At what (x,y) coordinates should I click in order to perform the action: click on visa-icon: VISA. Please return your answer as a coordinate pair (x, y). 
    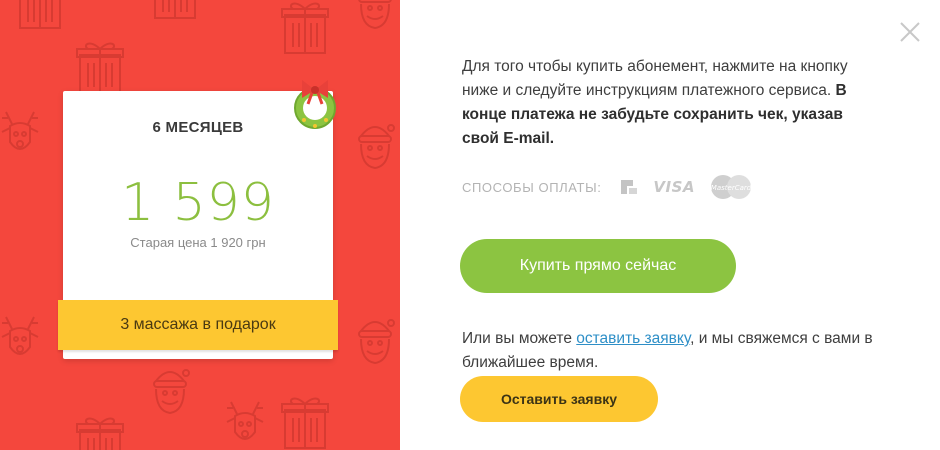
    Looking at the image, I should click on (674, 187).